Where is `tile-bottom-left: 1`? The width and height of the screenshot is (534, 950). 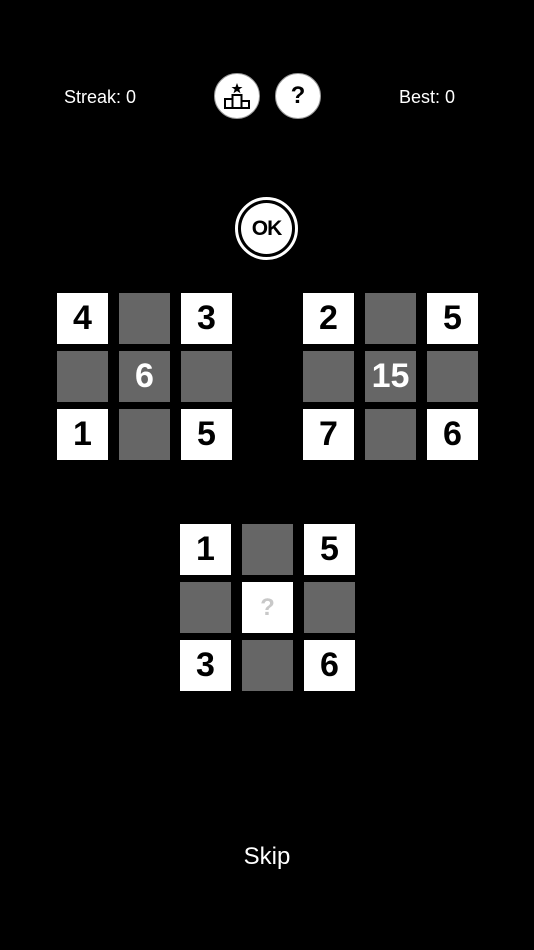
tile-bottom-left: 1 is located at coordinates (82, 434).